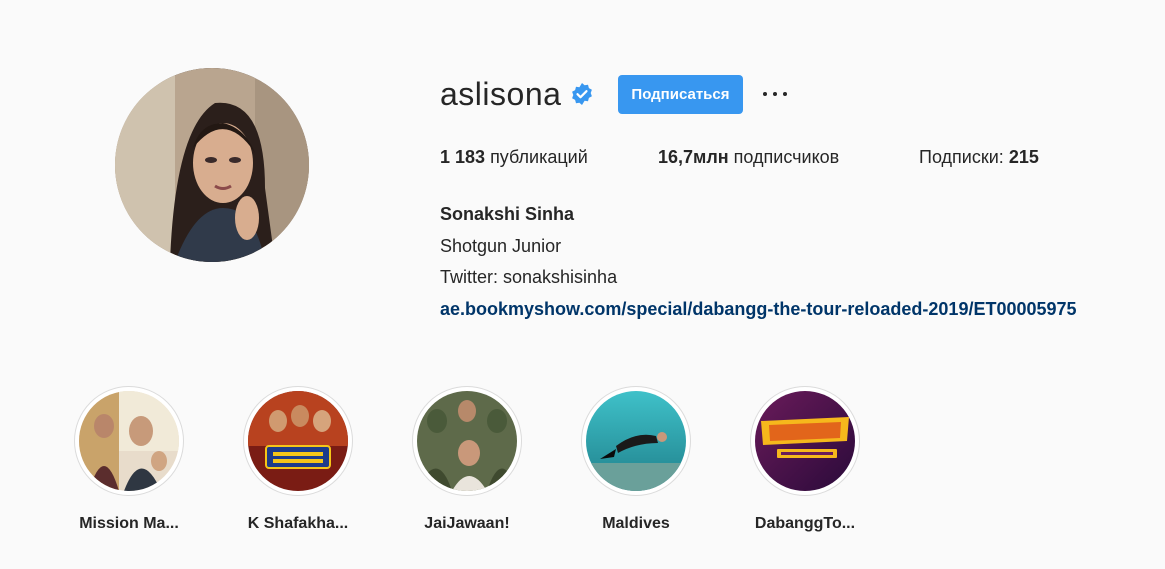 This screenshot has height=569, width=1165. Describe the element at coordinates (680, 94) in the screenshot. I see `follow-button: Подписаться` at that location.